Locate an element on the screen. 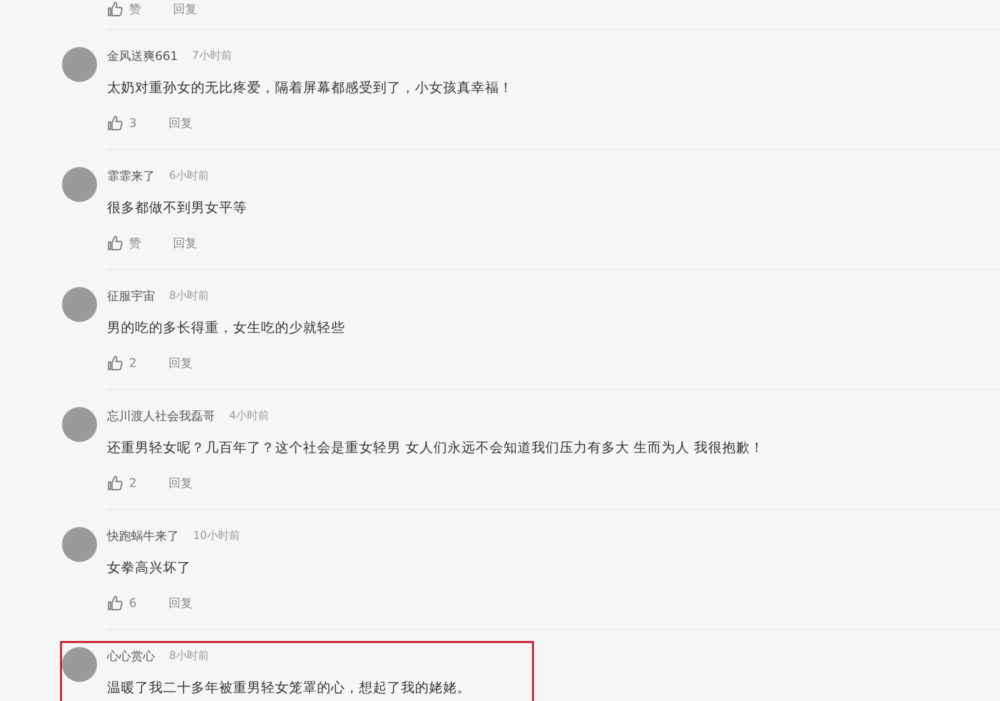 The width and height of the screenshot is (1000, 701). username: 霏霏来了 is located at coordinates (131, 176).